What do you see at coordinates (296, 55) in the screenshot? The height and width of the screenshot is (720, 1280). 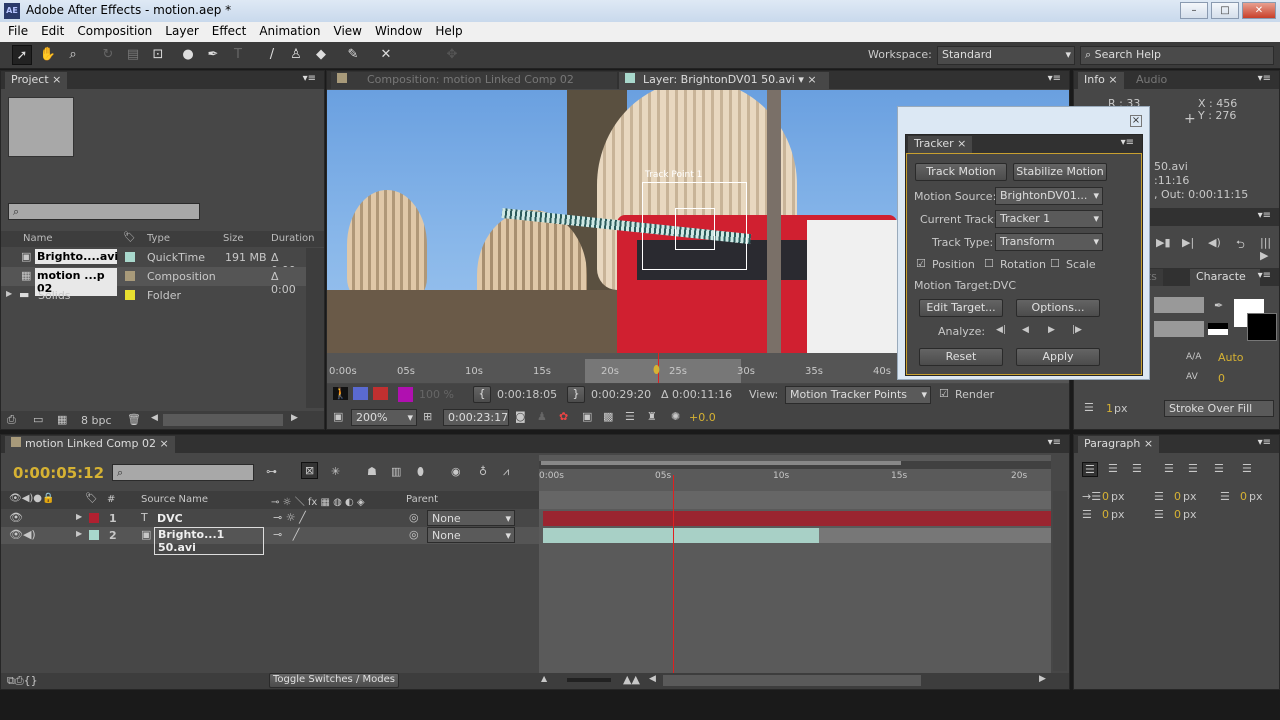 I see `clone-stamp-tool-icon: ♙` at bounding box center [296, 55].